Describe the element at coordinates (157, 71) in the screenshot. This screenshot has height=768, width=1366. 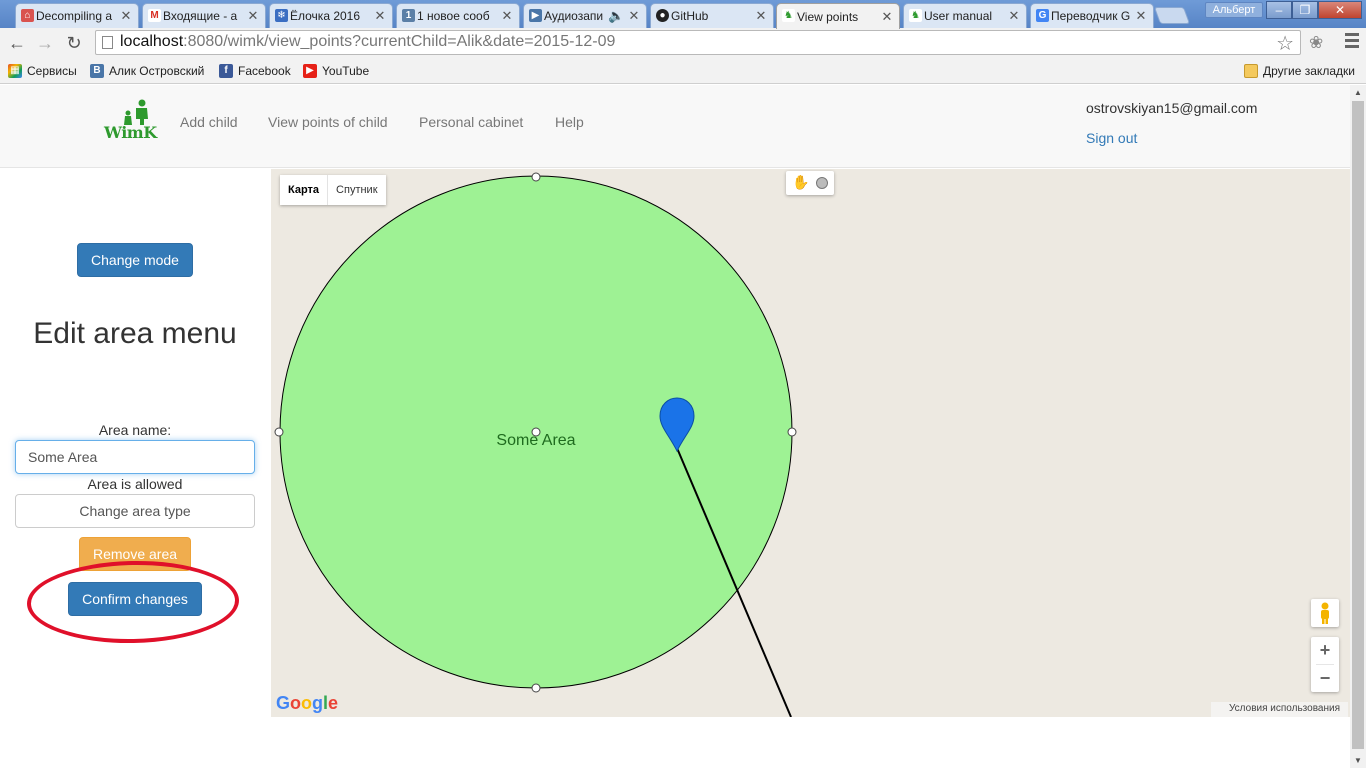
I see `bookmark-label: Алик Островский` at that location.